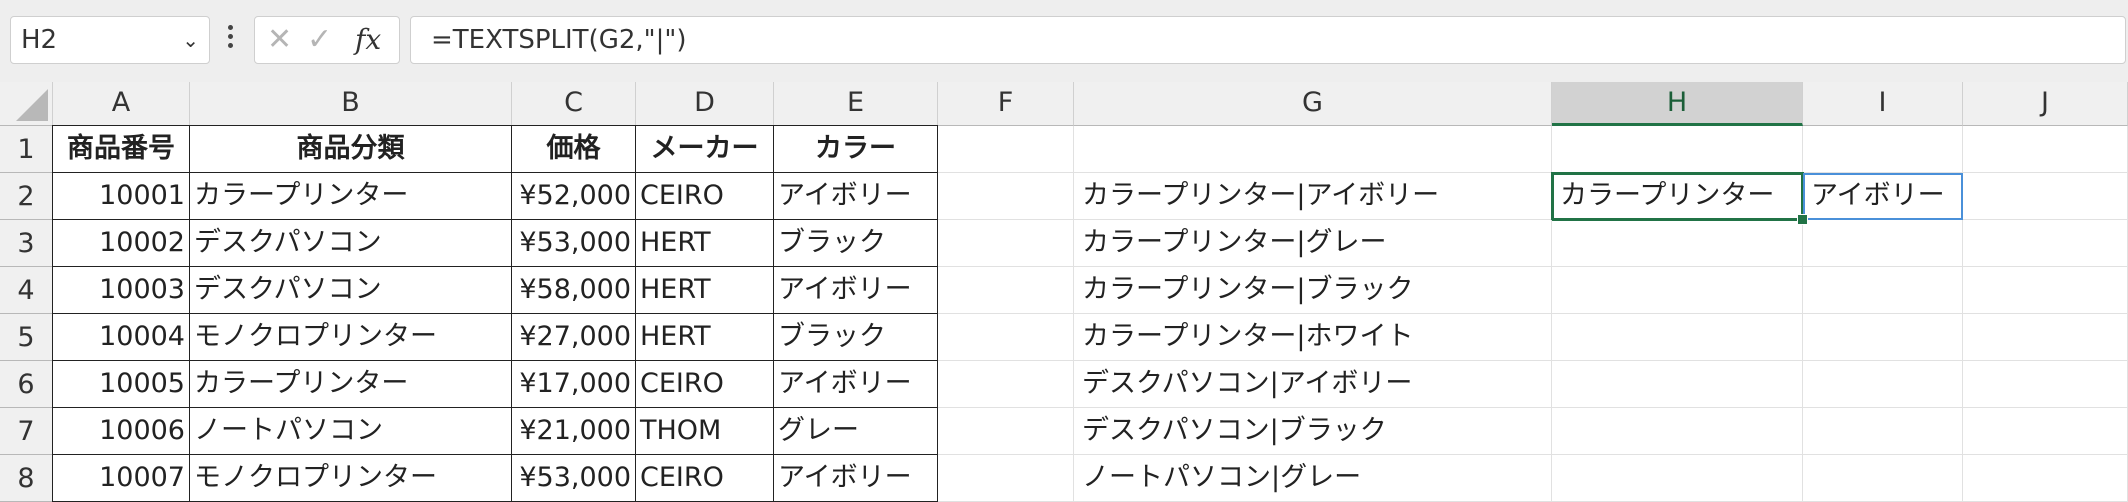 This screenshot has width=2128, height=502. Describe the element at coordinates (121, 384) in the screenshot. I see `table-cell: 10005` at that location.